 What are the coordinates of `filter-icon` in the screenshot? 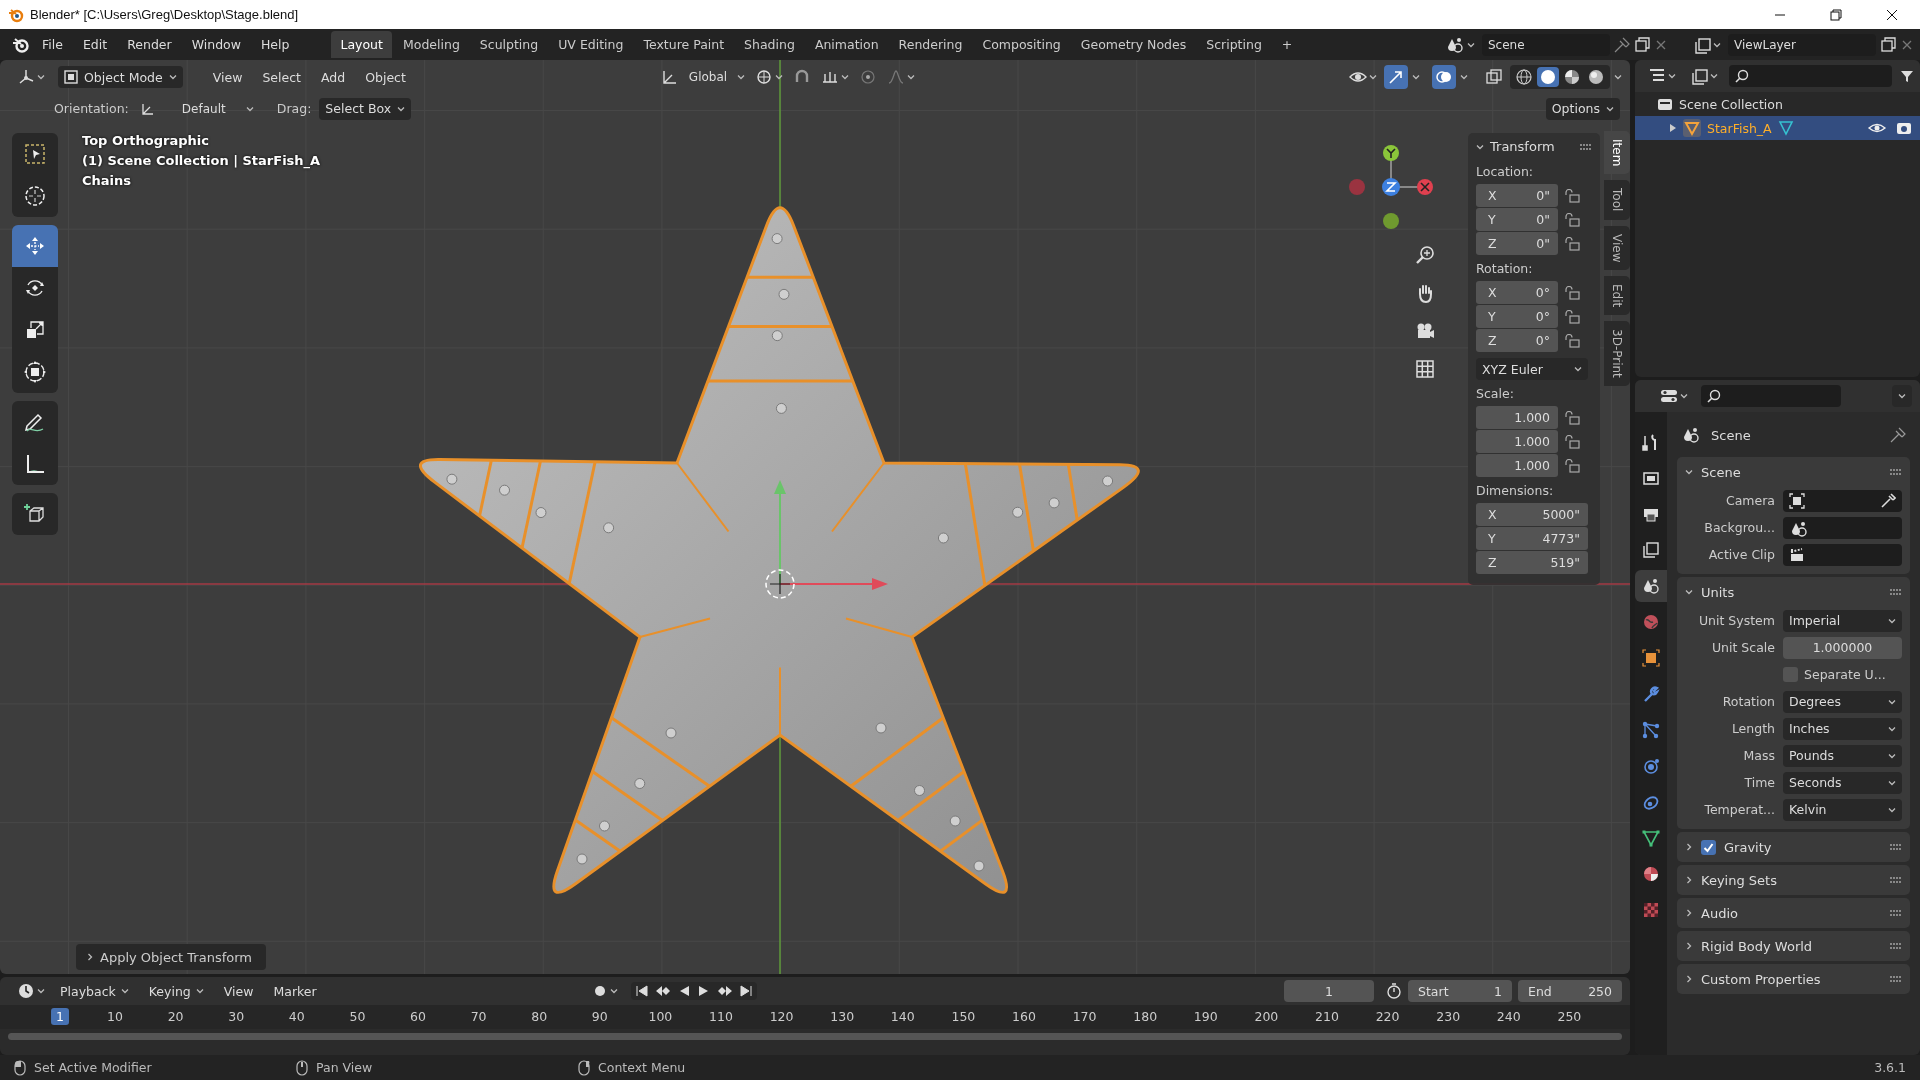 It's located at (1907, 76).